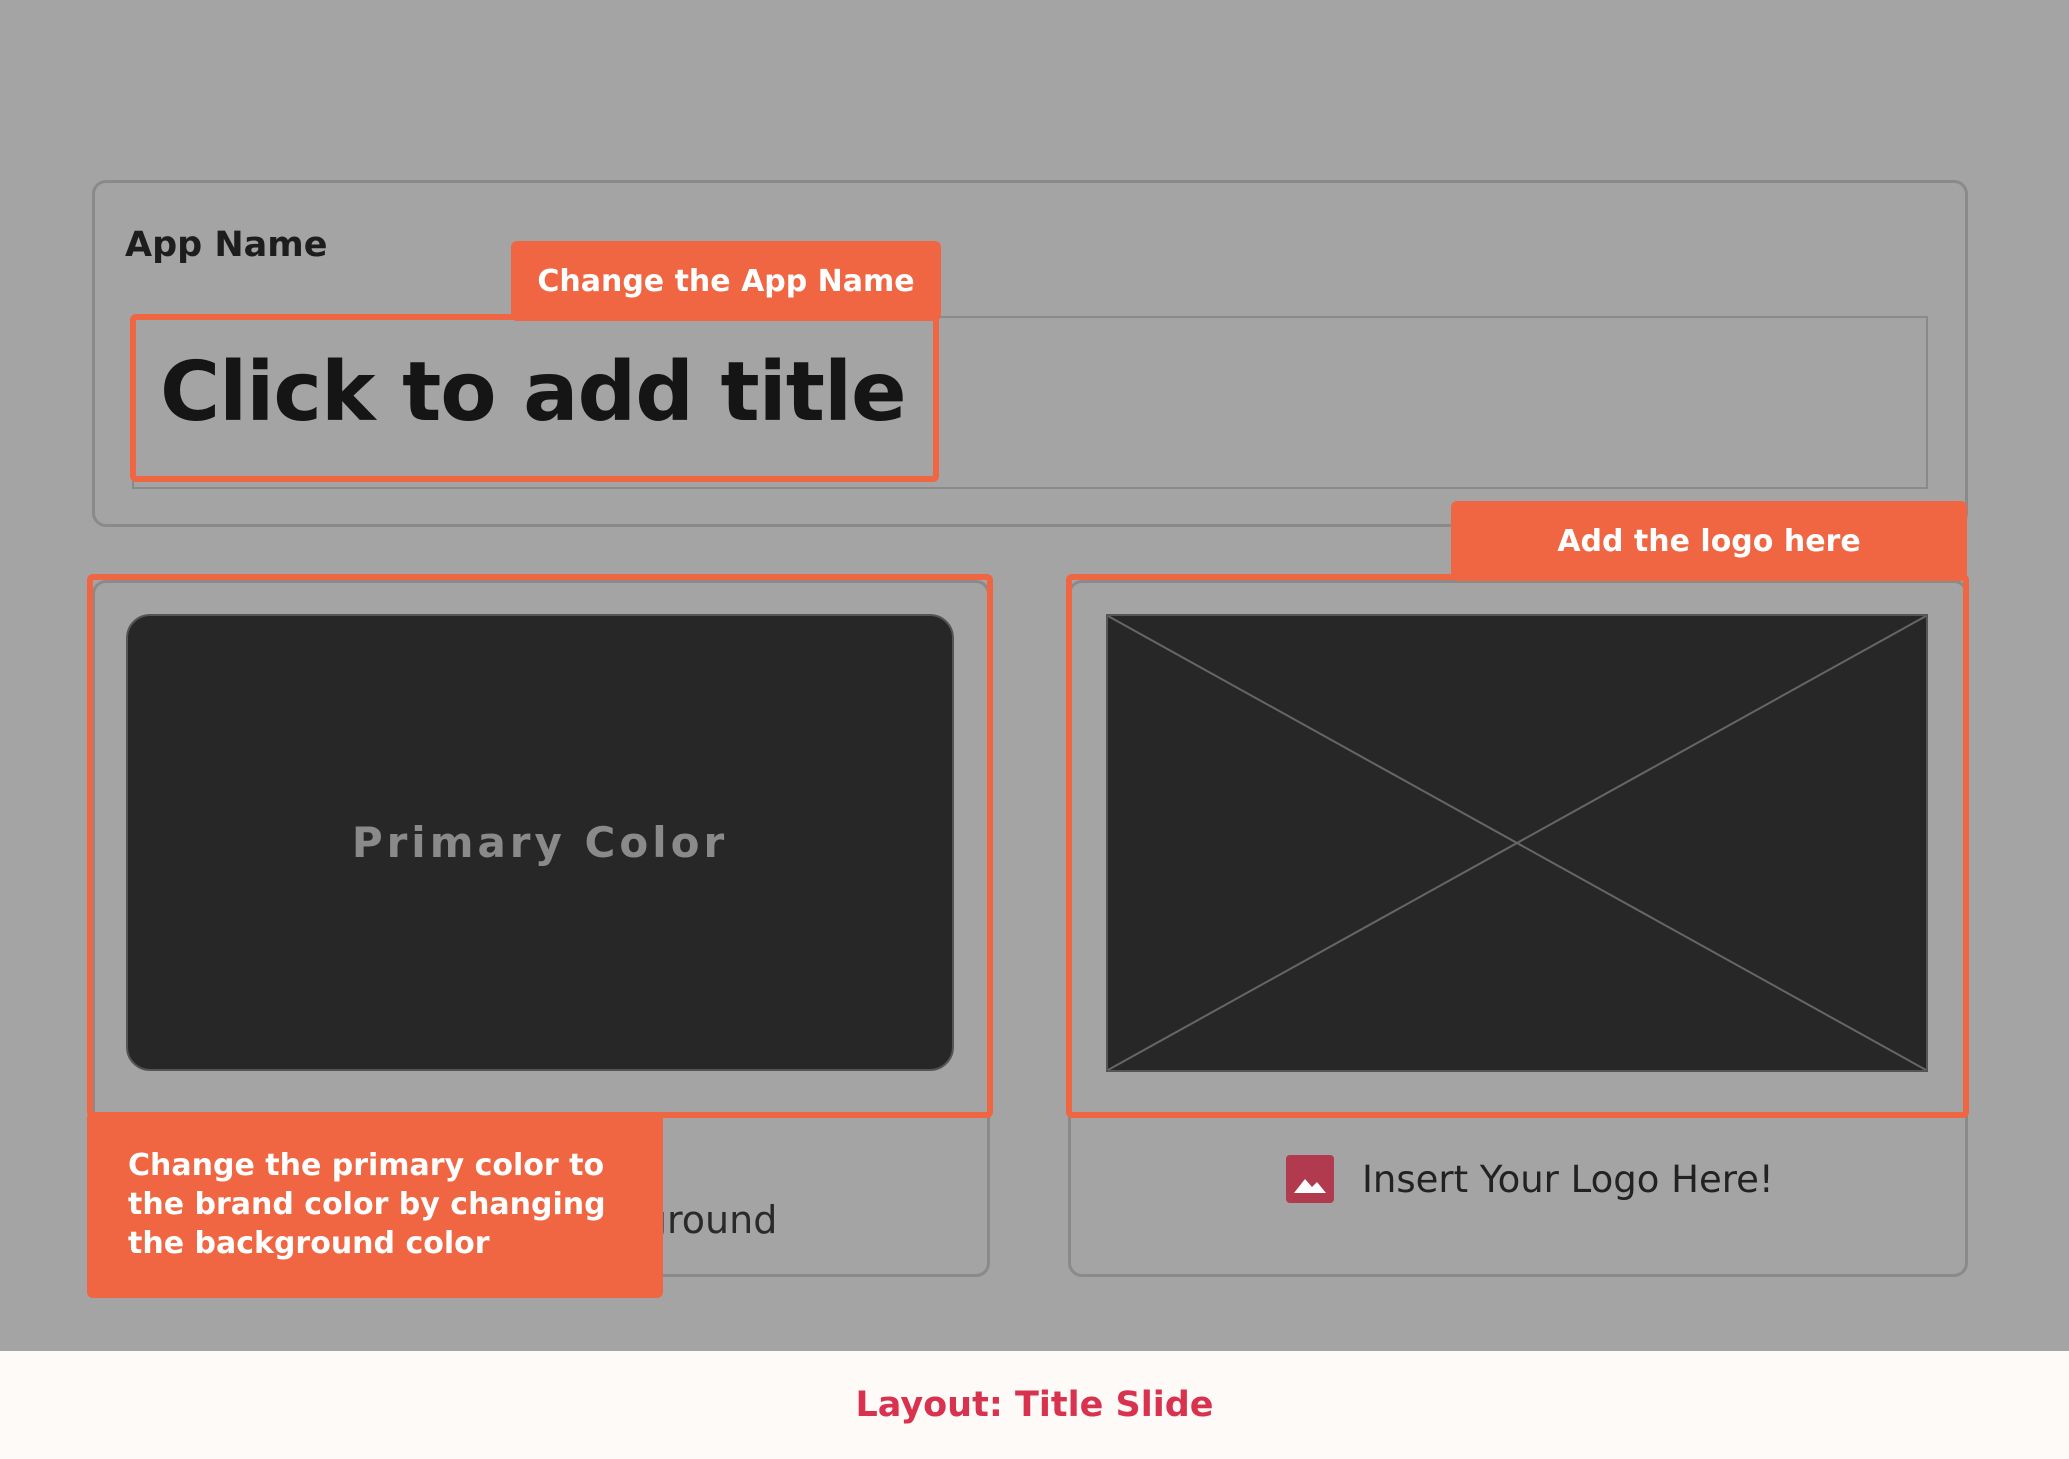 The width and height of the screenshot is (2069, 1459). Describe the element at coordinates (726, 281) in the screenshot. I see `app-name-annotation: Change the App Name` at that location.